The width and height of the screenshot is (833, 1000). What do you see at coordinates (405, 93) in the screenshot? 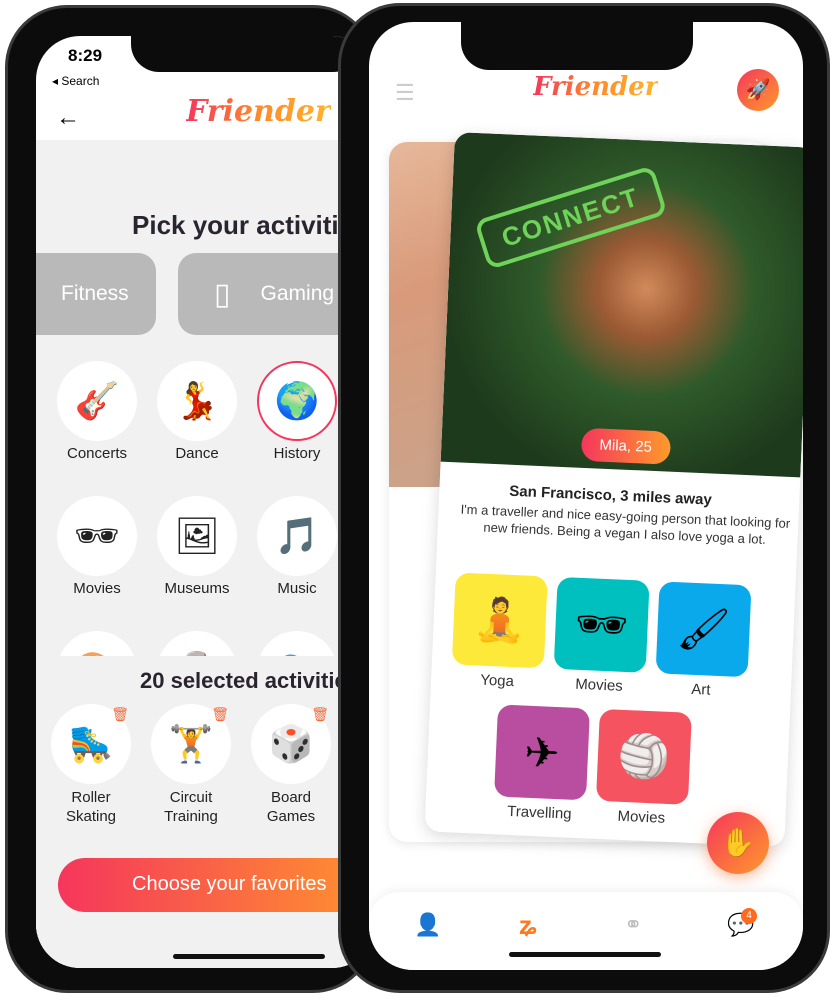
I see `filter-icon: ☰` at bounding box center [405, 93].